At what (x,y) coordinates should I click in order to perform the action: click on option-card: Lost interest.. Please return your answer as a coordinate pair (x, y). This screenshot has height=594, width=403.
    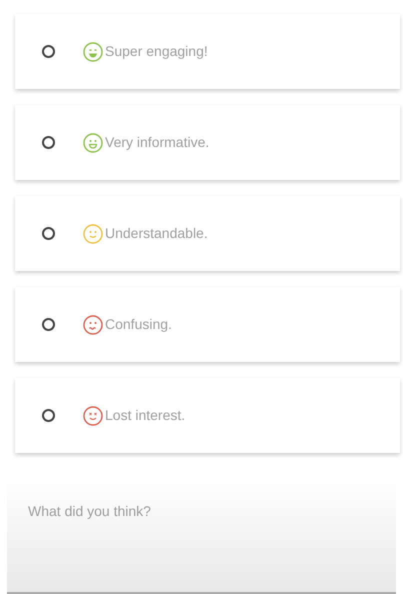
    Looking at the image, I should click on (207, 415).